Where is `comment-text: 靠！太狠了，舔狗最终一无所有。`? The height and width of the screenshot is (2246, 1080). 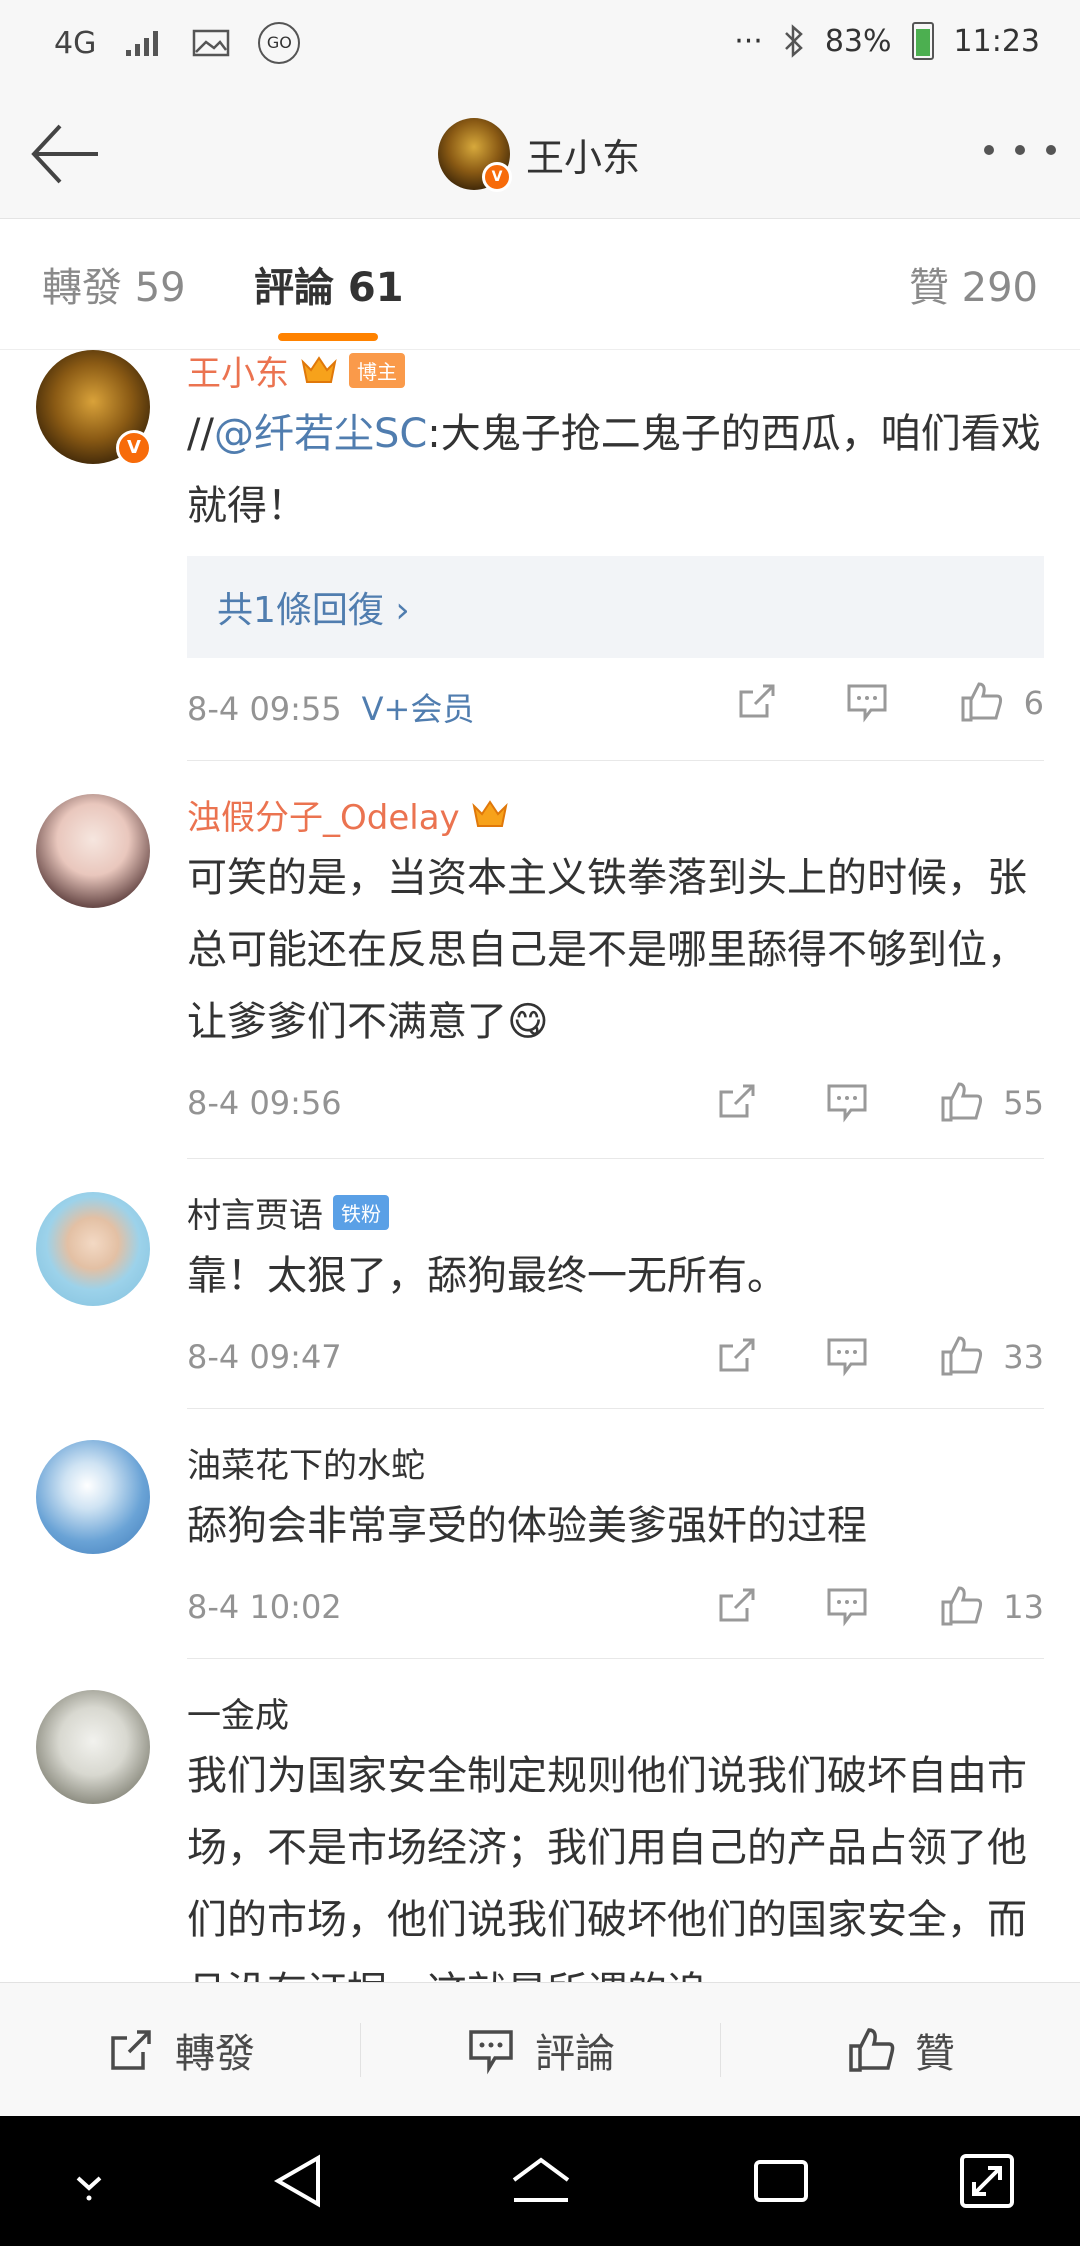 comment-text: 靠！太狠了，舔狗最终一无所有。 is located at coordinates (487, 1276).